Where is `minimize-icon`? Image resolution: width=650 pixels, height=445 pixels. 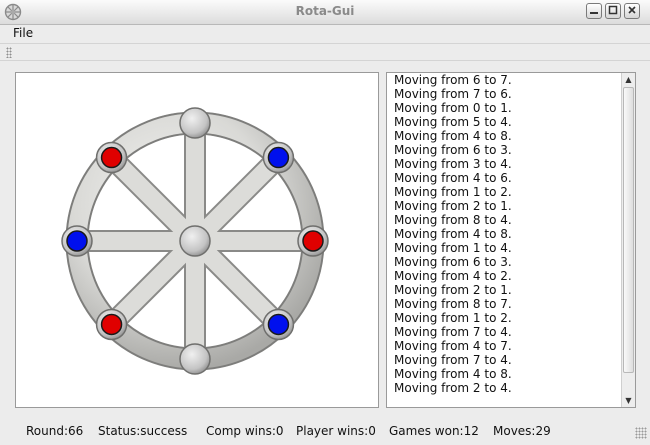 minimize-icon is located at coordinates (594, 11).